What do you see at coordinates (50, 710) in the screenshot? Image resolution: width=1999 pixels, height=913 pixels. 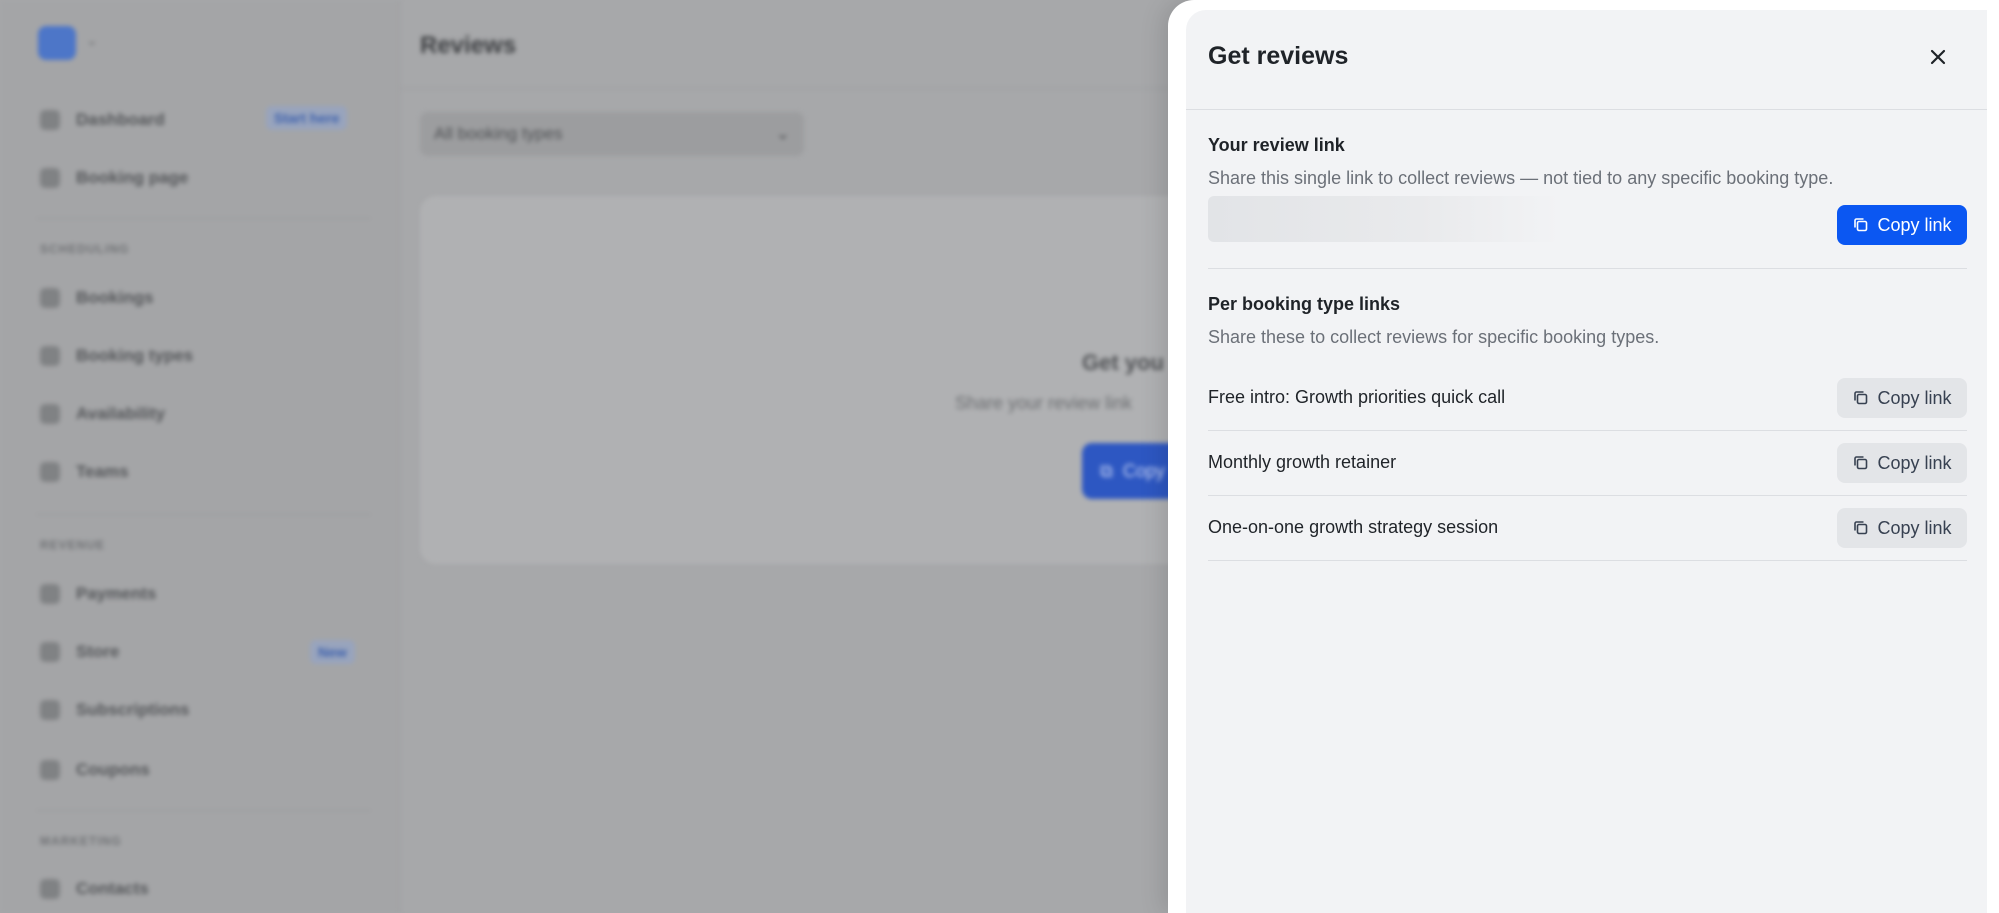 I see `refresh-icon` at bounding box center [50, 710].